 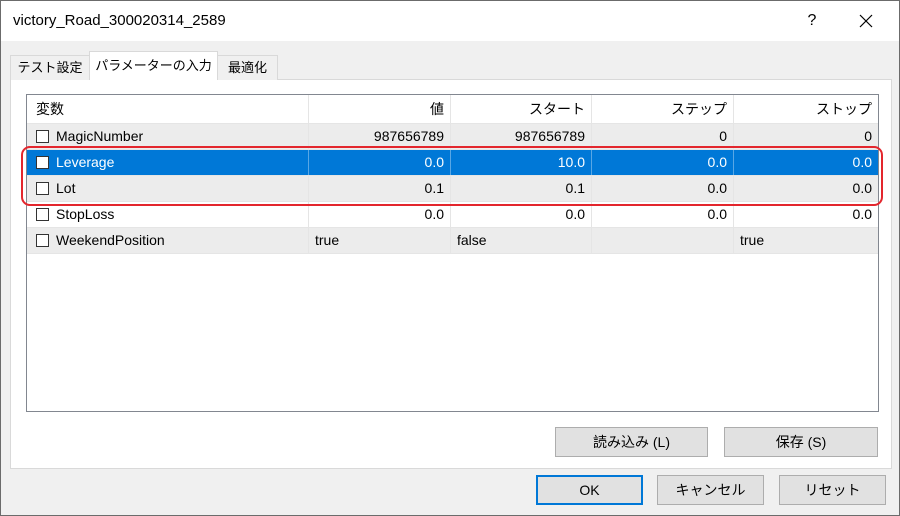 What do you see at coordinates (806, 240) in the screenshot?
I see `parameter-stop: true` at bounding box center [806, 240].